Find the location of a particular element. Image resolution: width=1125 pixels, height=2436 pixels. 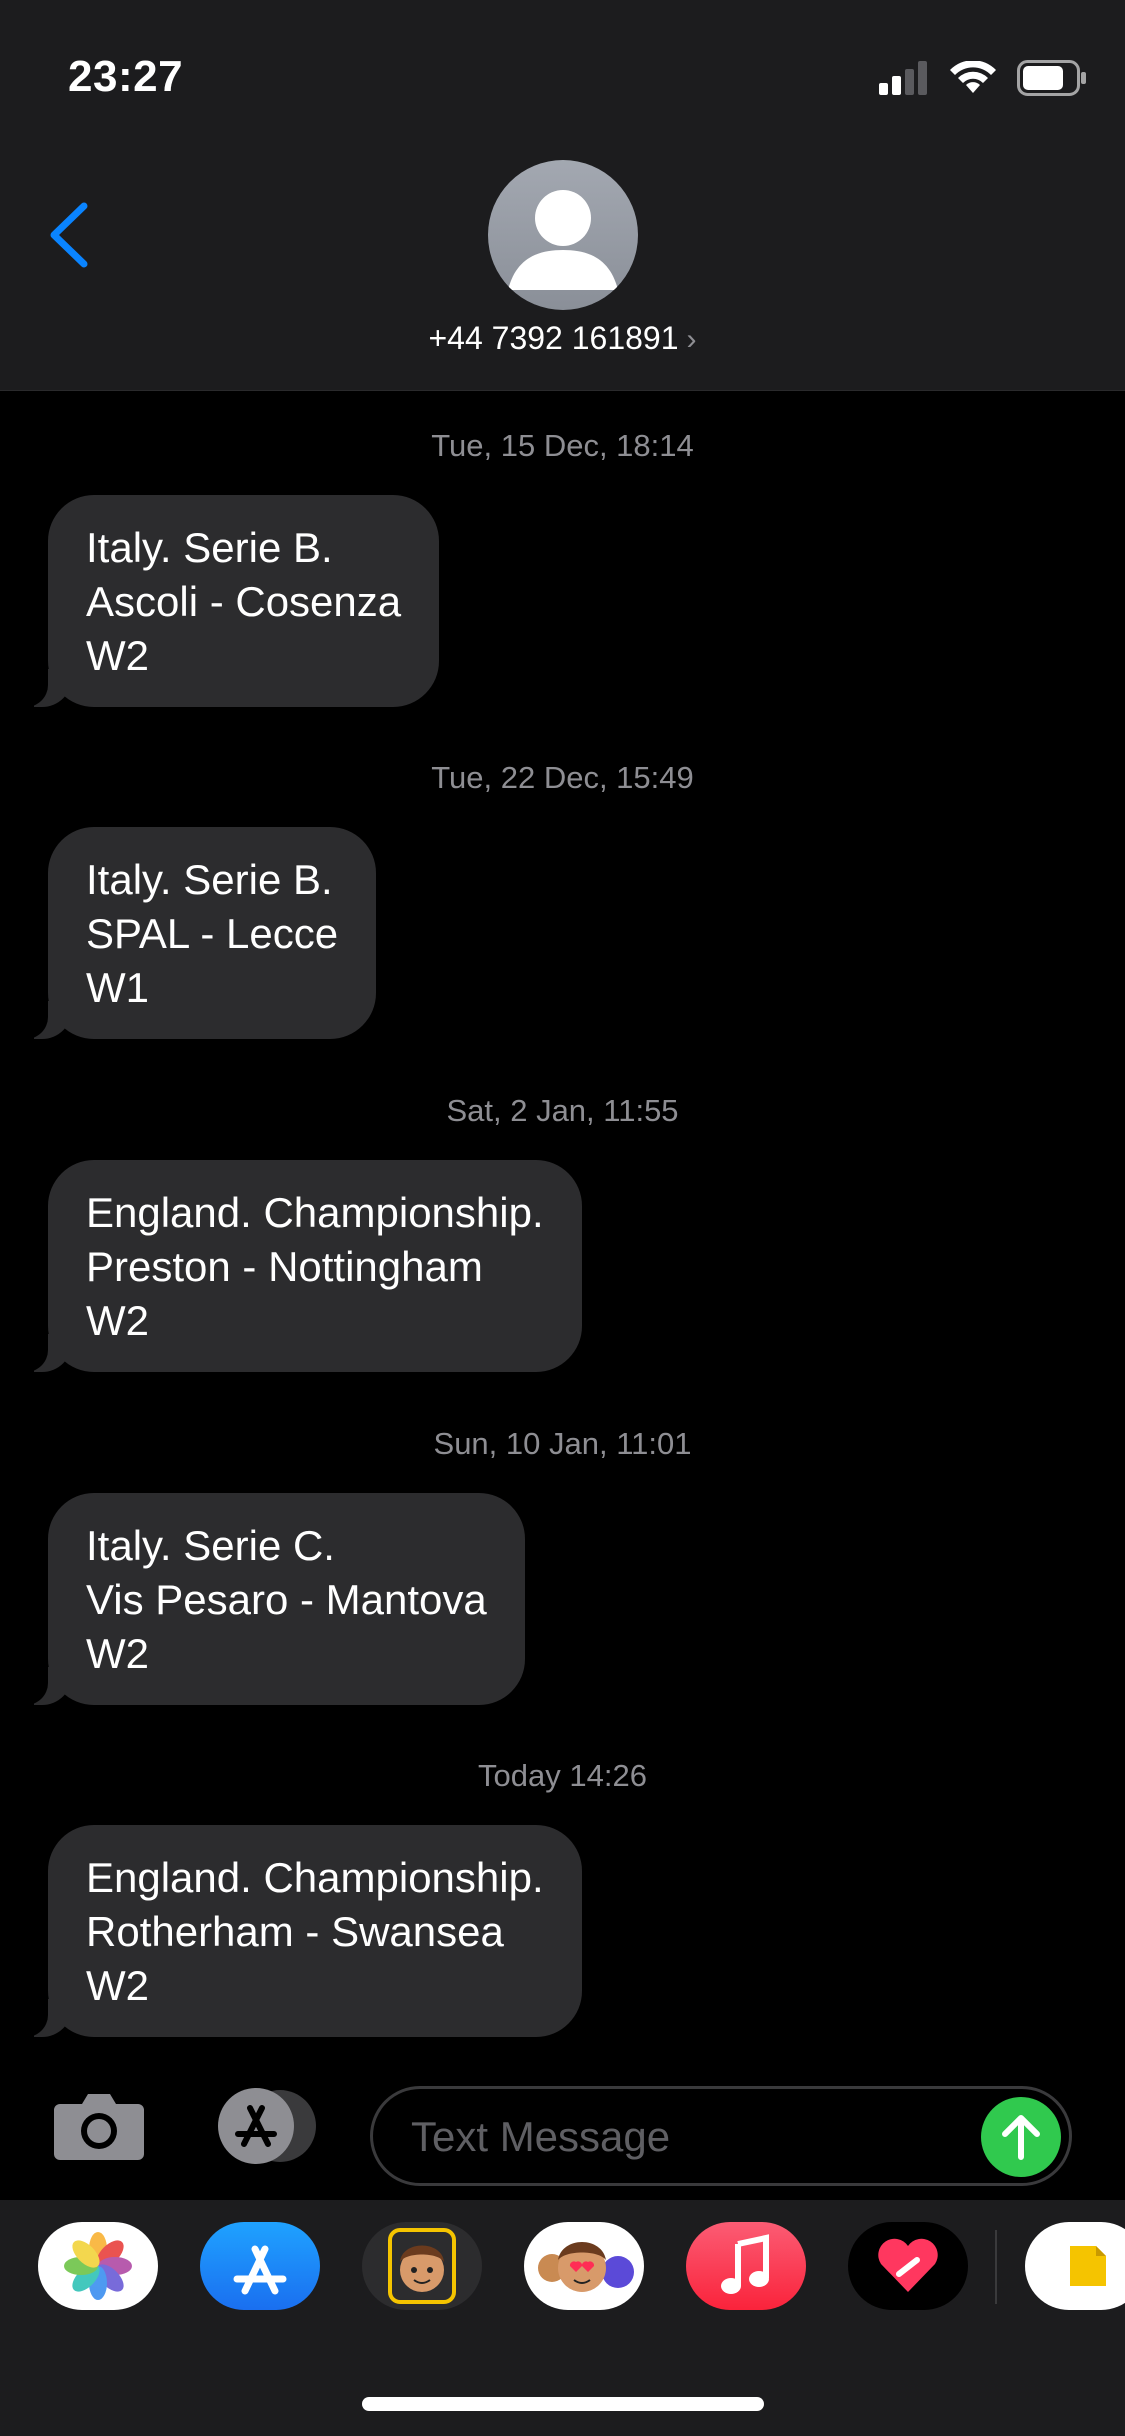

photos-icon is located at coordinates (98, 2266).